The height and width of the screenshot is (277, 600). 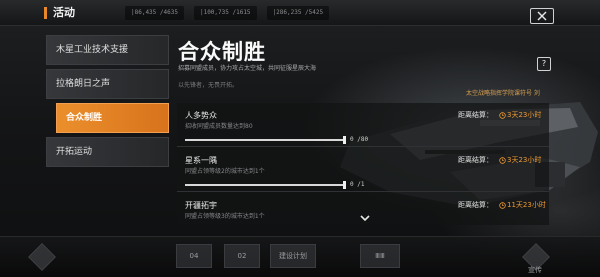 What do you see at coordinates (293, 256) in the screenshot?
I see `build-plan-button: 建设计划` at bounding box center [293, 256].